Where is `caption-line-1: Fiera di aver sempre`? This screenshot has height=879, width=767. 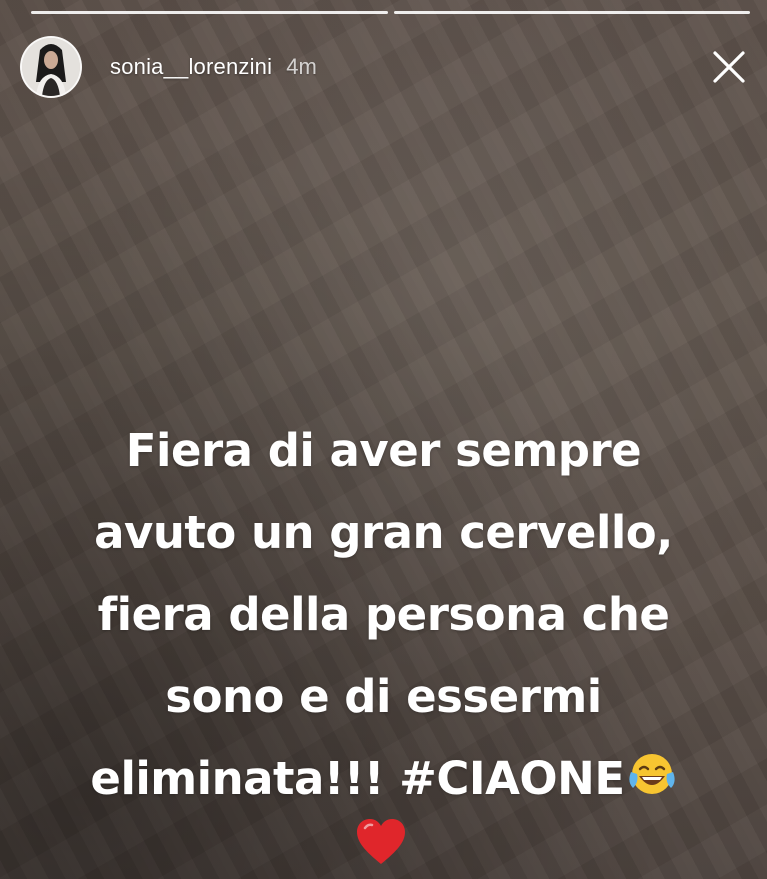
caption-line-1: Fiera di aver sempre is located at coordinates (383, 450).